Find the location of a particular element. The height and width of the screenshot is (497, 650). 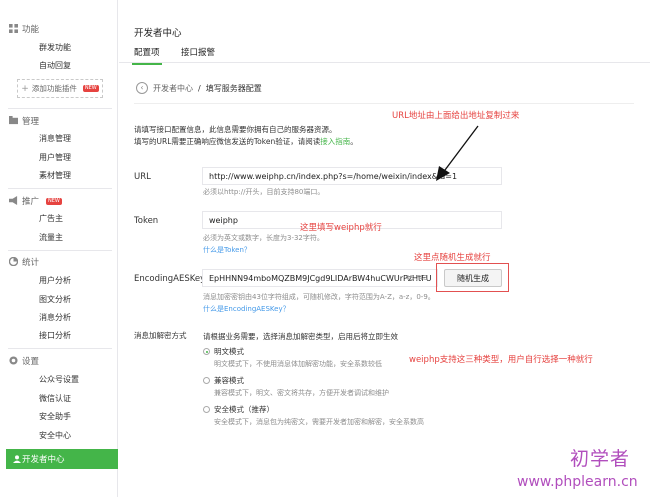

radio-plaintext: 明文模式 is located at coordinates (223, 351).